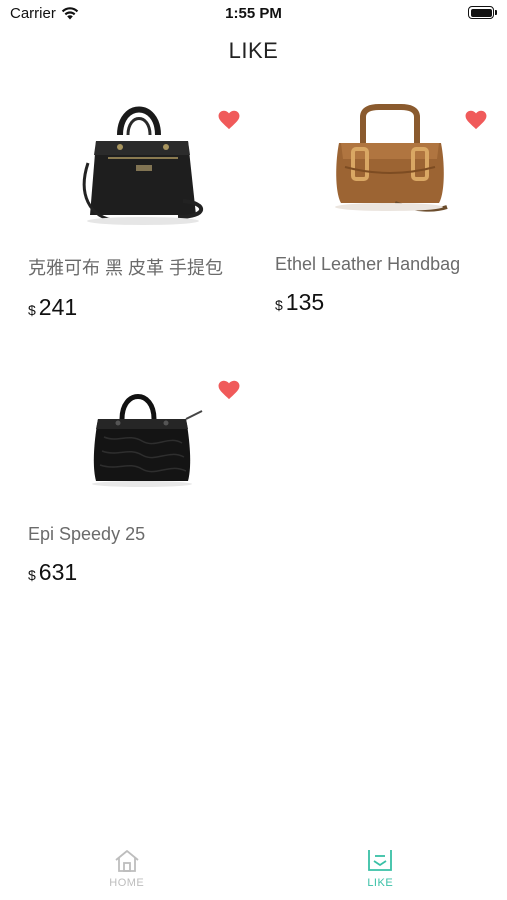 Image resolution: width=507 pixels, height=900 pixels. I want to click on tab-like: LIKE, so click(380, 869).